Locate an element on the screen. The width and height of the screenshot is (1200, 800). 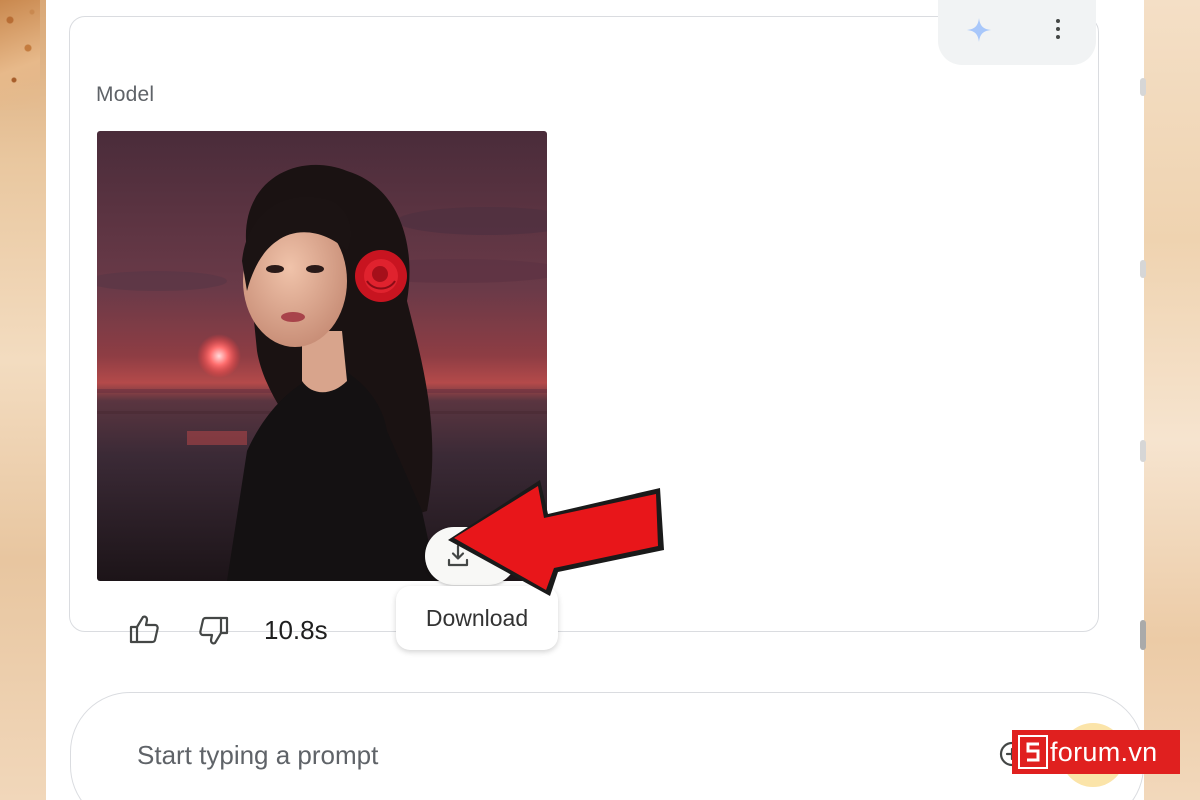
prompt-box is located at coordinates (607, 746).